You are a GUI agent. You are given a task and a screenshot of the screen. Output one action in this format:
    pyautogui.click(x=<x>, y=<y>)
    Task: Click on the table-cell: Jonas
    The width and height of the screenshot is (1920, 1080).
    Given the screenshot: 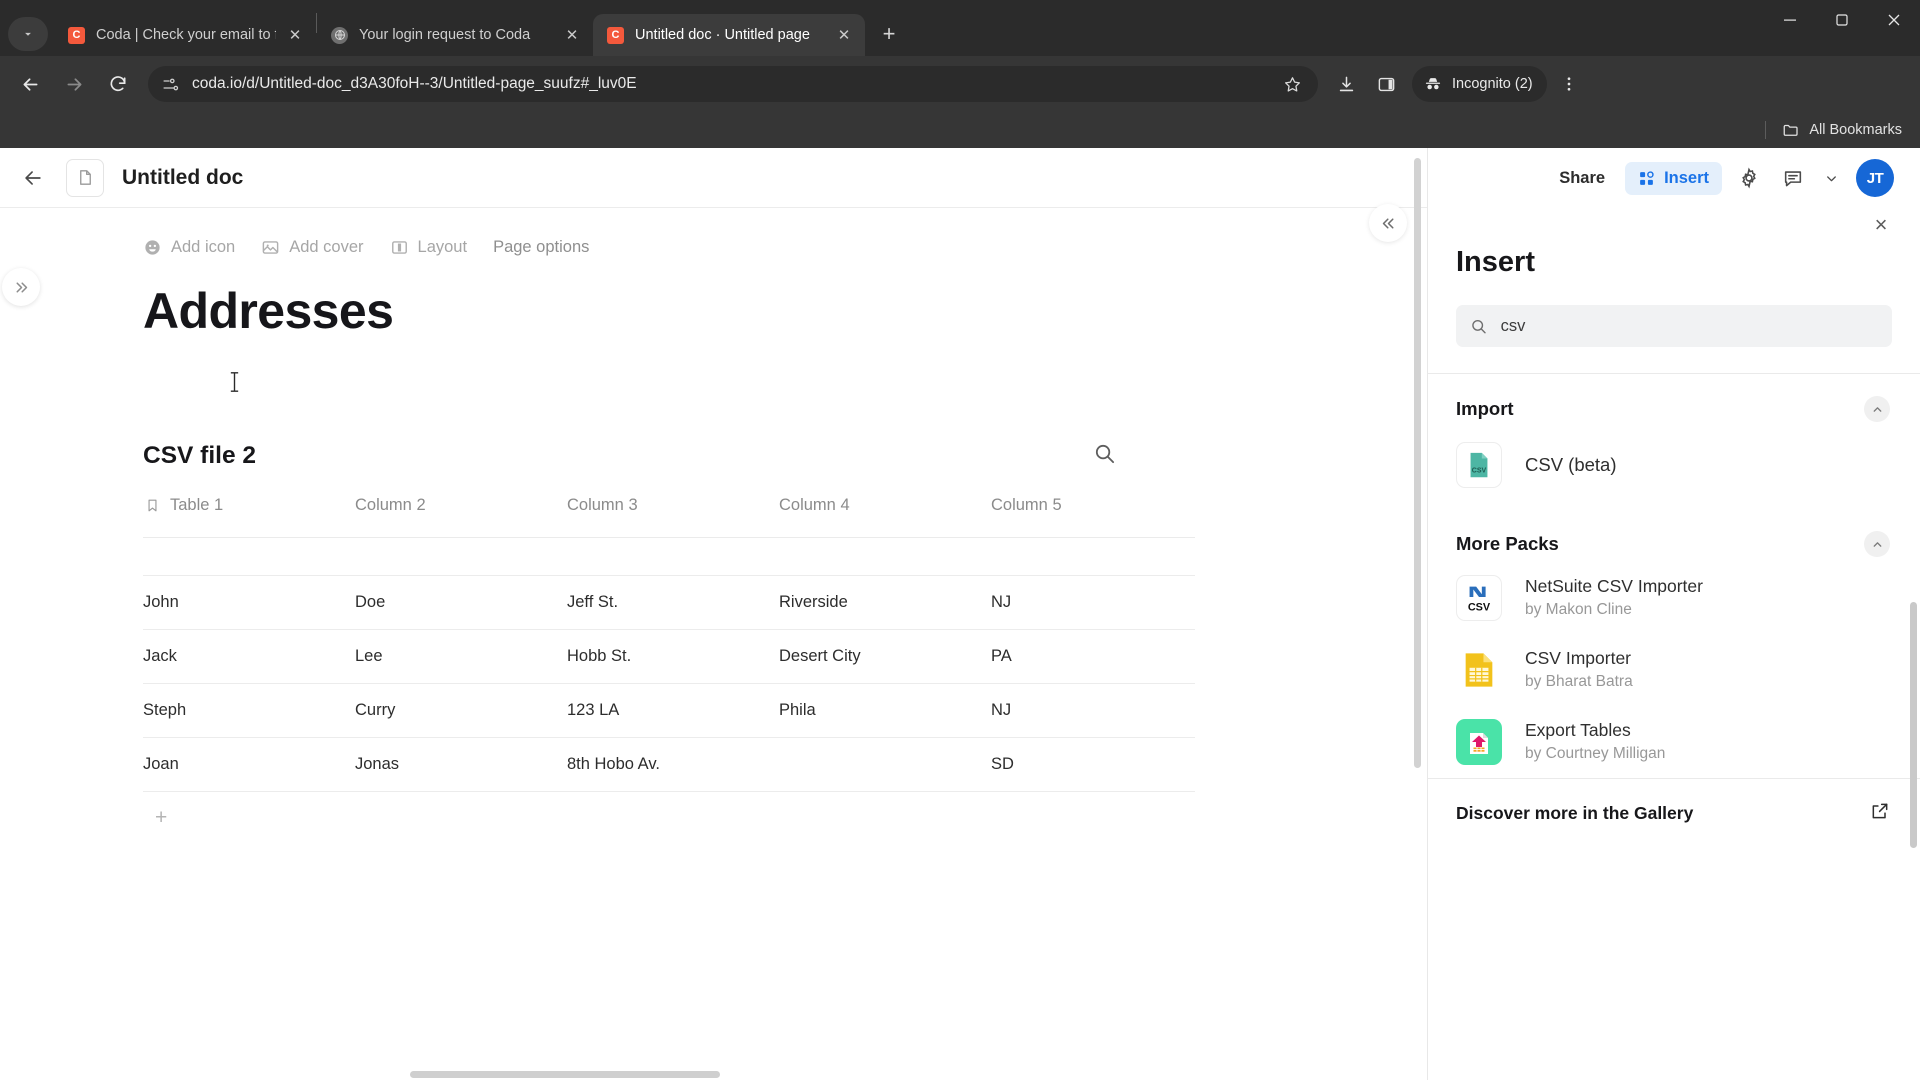 What is the action you would take?
    pyautogui.click(x=461, y=764)
    